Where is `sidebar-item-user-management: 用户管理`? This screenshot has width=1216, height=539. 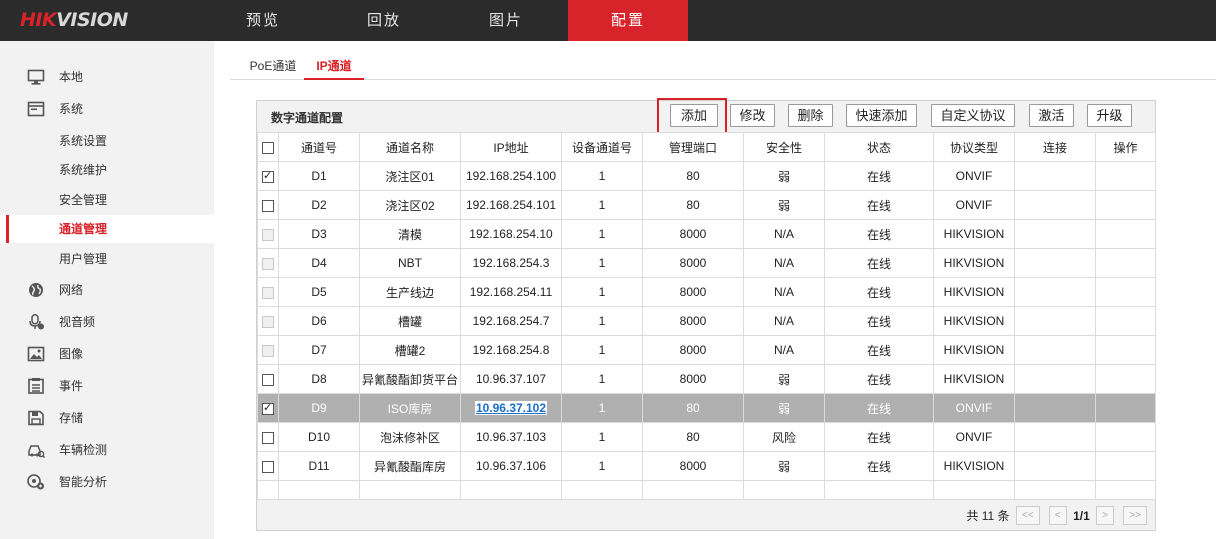 sidebar-item-user-management: 用户管理 is located at coordinates (107, 259).